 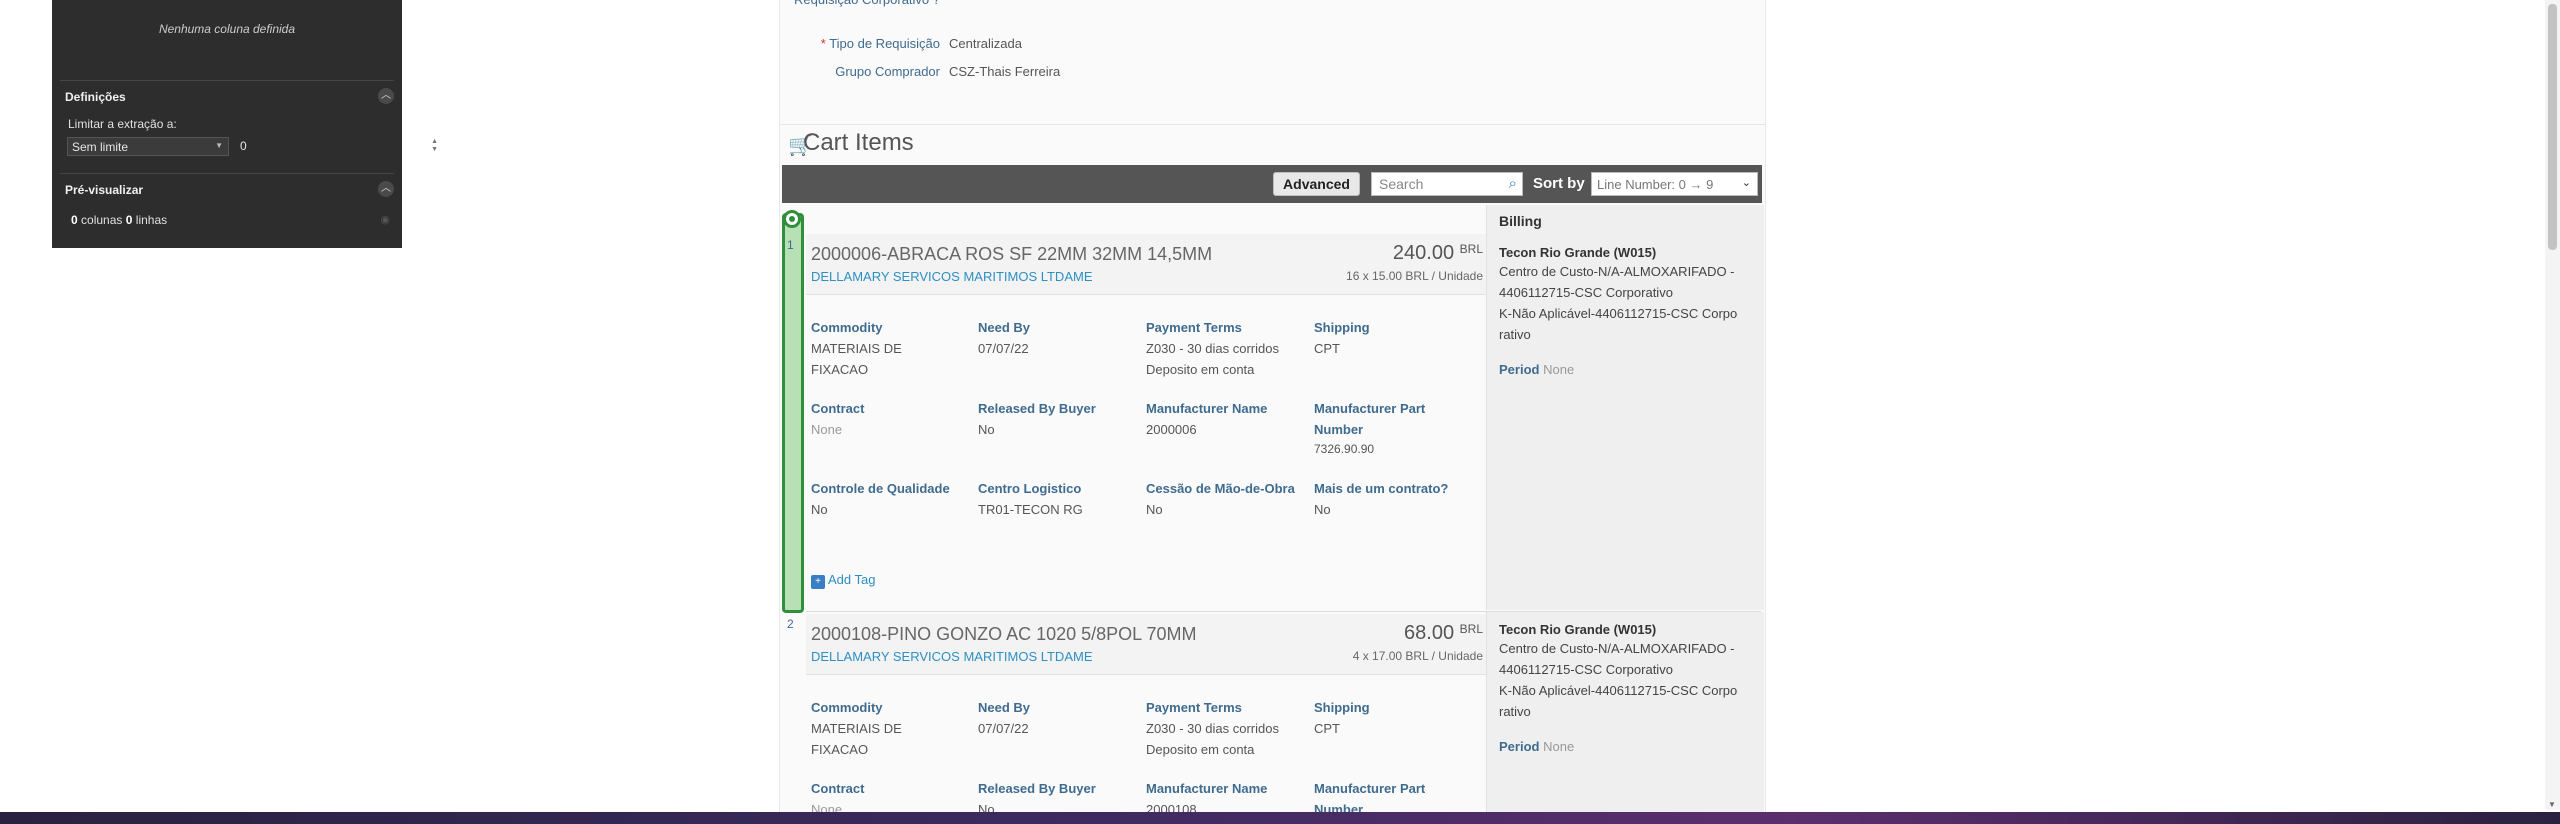 What do you see at coordinates (858, 142) in the screenshot?
I see `cart-items-title: Cart Items` at bounding box center [858, 142].